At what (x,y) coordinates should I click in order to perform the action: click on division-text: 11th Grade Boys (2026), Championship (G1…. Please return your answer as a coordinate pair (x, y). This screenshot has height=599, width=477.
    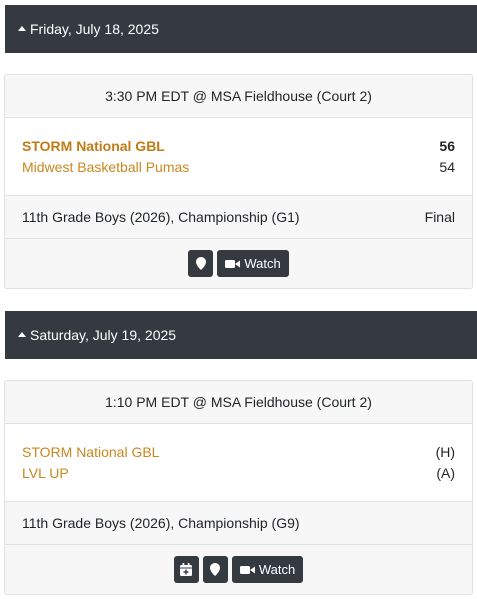
    Looking at the image, I should click on (161, 217).